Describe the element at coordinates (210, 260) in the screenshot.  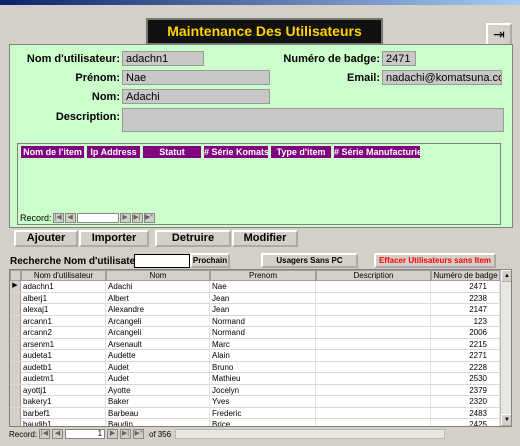
I see `prochain-button: Prochain` at that location.